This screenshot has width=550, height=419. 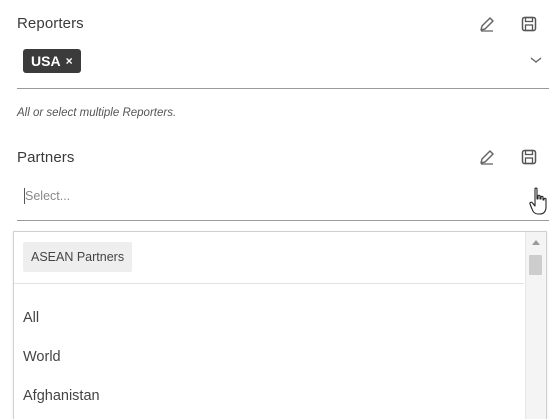 I want to click on dropdown-scrollbar, so click(x=535, y=325).